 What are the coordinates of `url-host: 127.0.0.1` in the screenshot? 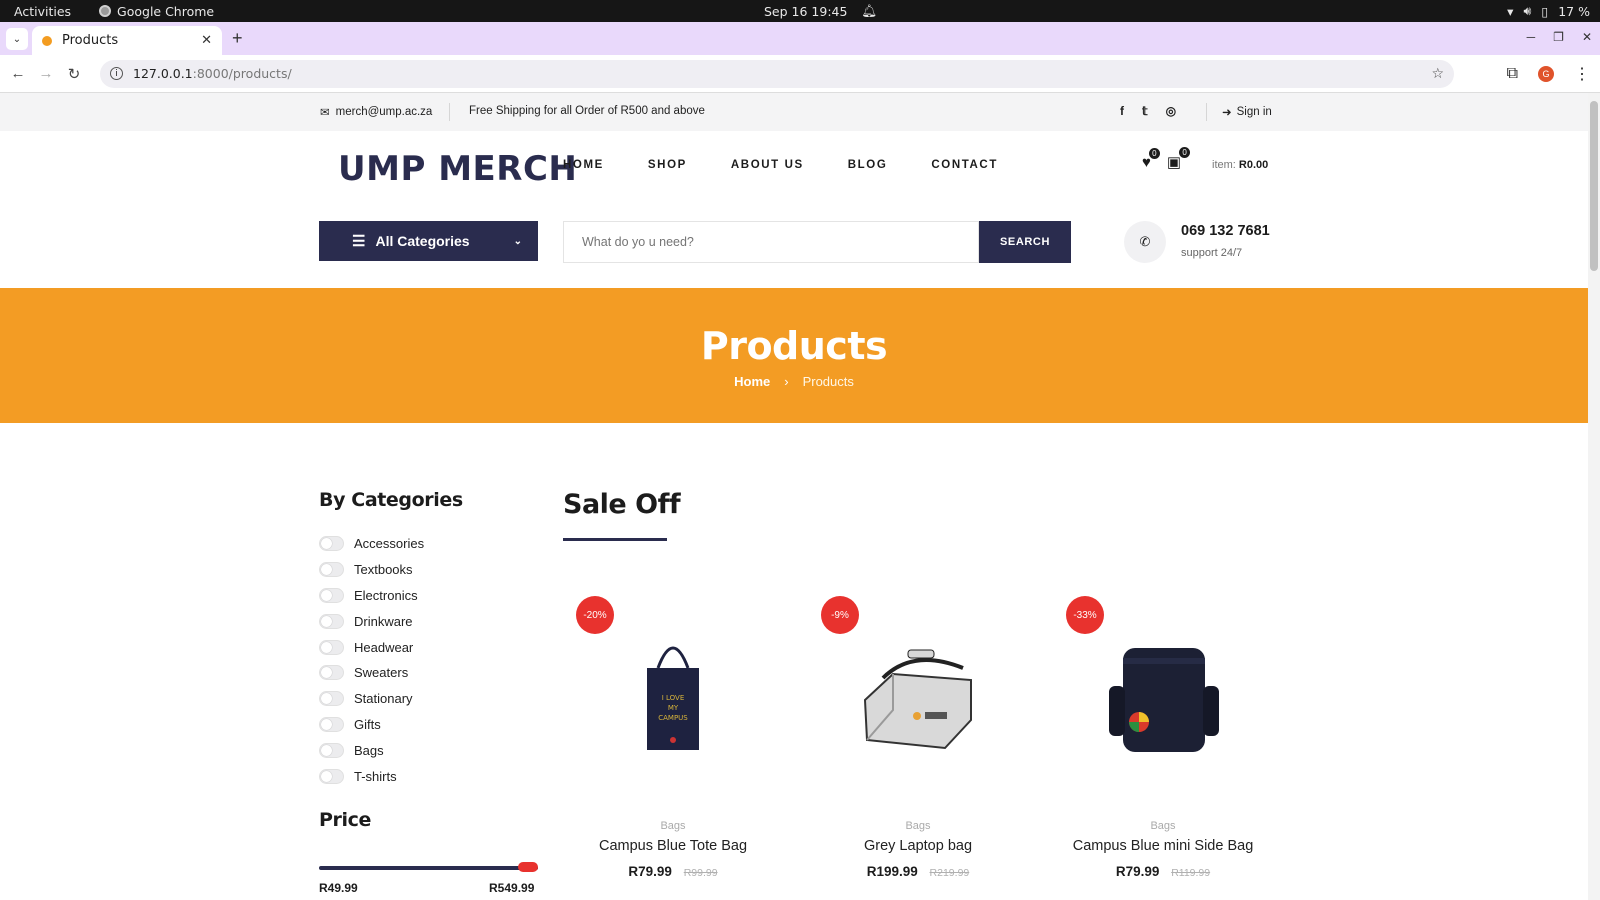 It's located at (163, 73).